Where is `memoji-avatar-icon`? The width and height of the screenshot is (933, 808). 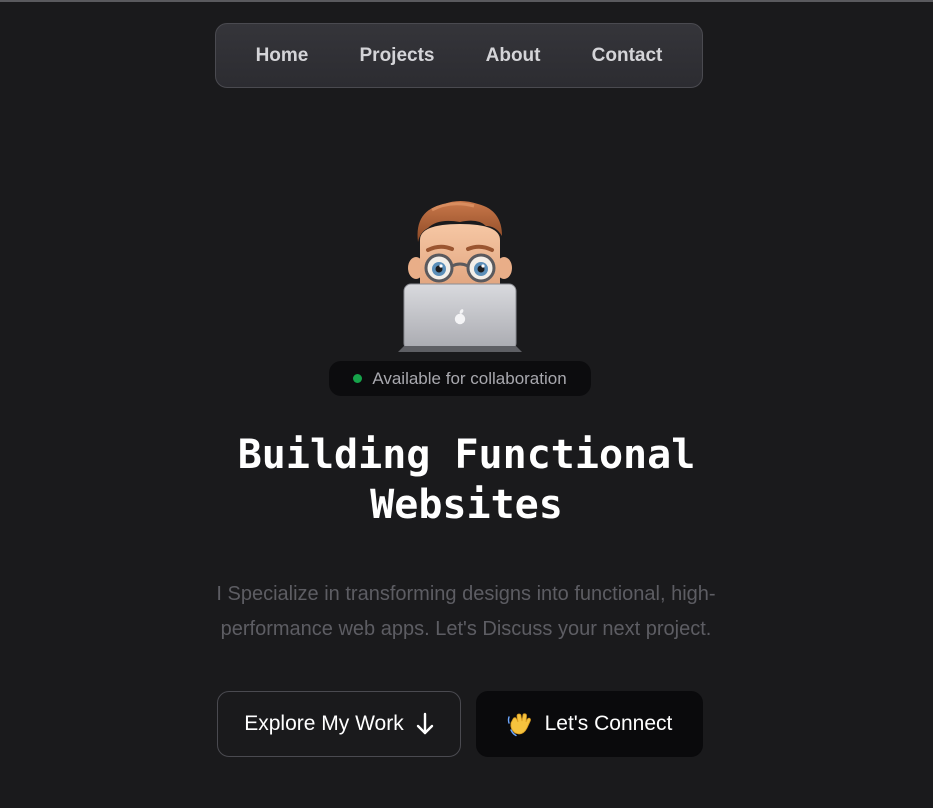
memoji-avatar-icon is located at coordinates (460, 276).